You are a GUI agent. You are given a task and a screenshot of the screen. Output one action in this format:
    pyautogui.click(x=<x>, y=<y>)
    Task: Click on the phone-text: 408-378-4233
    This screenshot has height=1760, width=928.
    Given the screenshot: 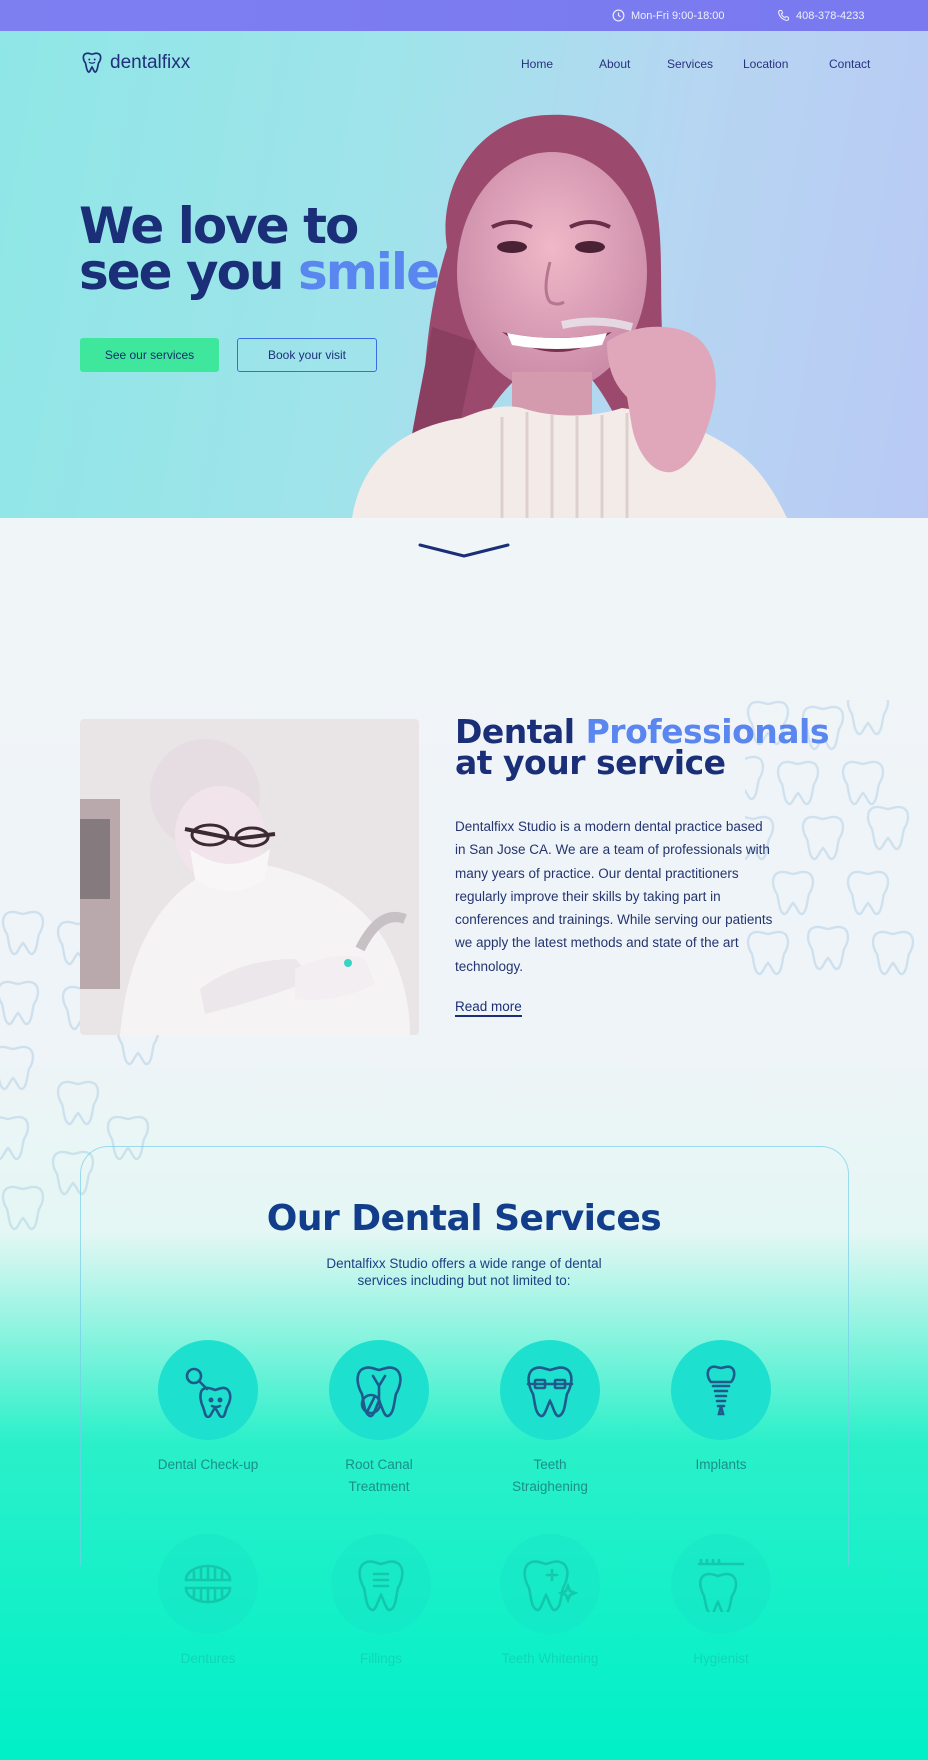 What is the action you would take?
    pyautogui.click(x=830, y=15)
    